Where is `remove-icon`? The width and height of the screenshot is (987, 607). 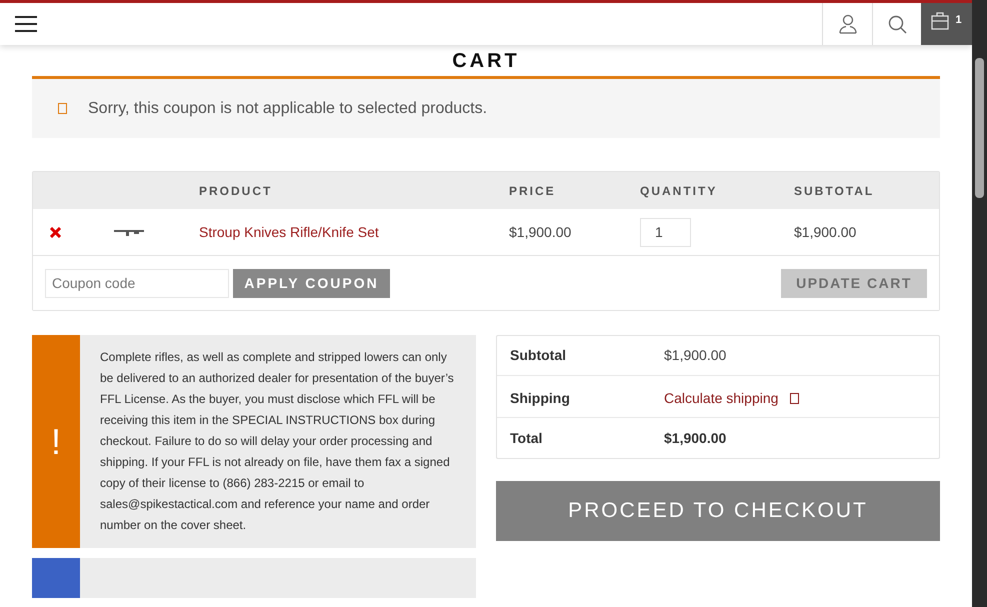
remove-icon is located at coordinates (55, 232).